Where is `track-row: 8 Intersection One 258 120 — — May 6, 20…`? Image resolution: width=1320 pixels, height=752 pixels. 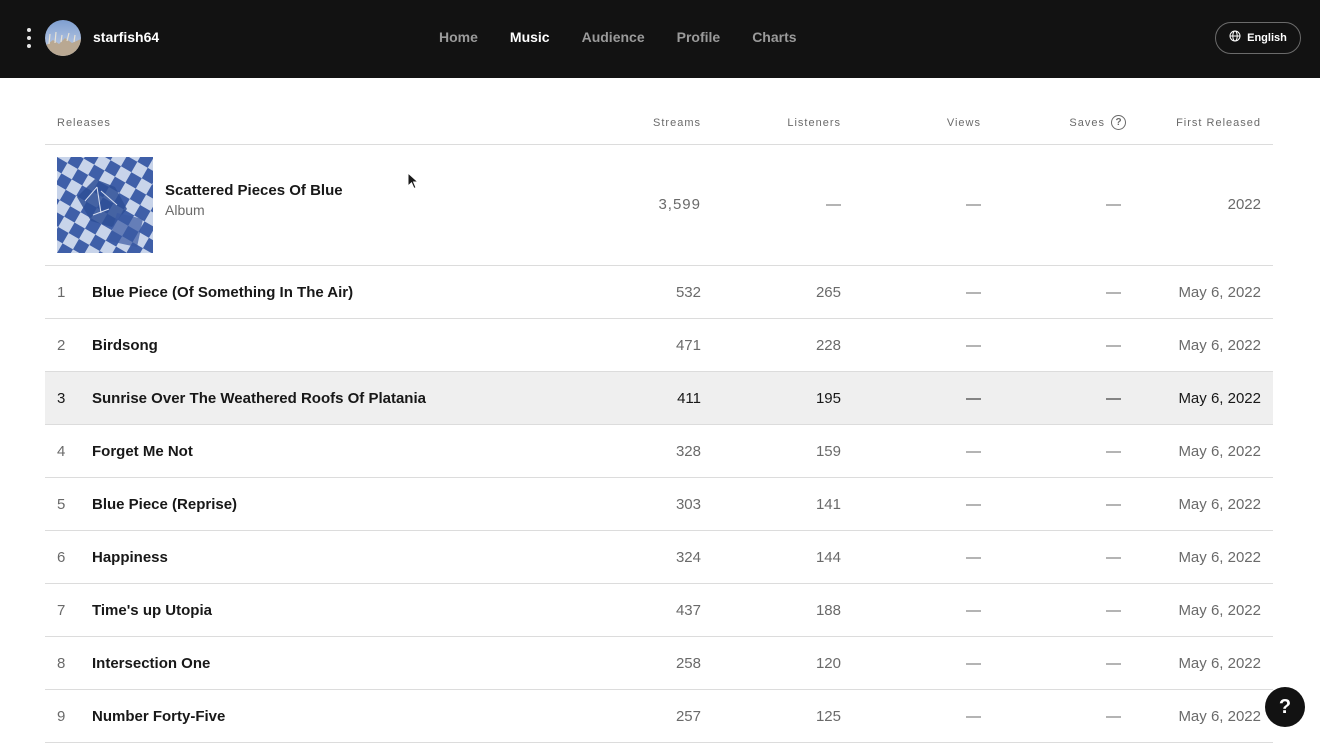
track-row: 8 Intersection One 258 120 — — May 6, 20… is located at coordinates (659, 663).